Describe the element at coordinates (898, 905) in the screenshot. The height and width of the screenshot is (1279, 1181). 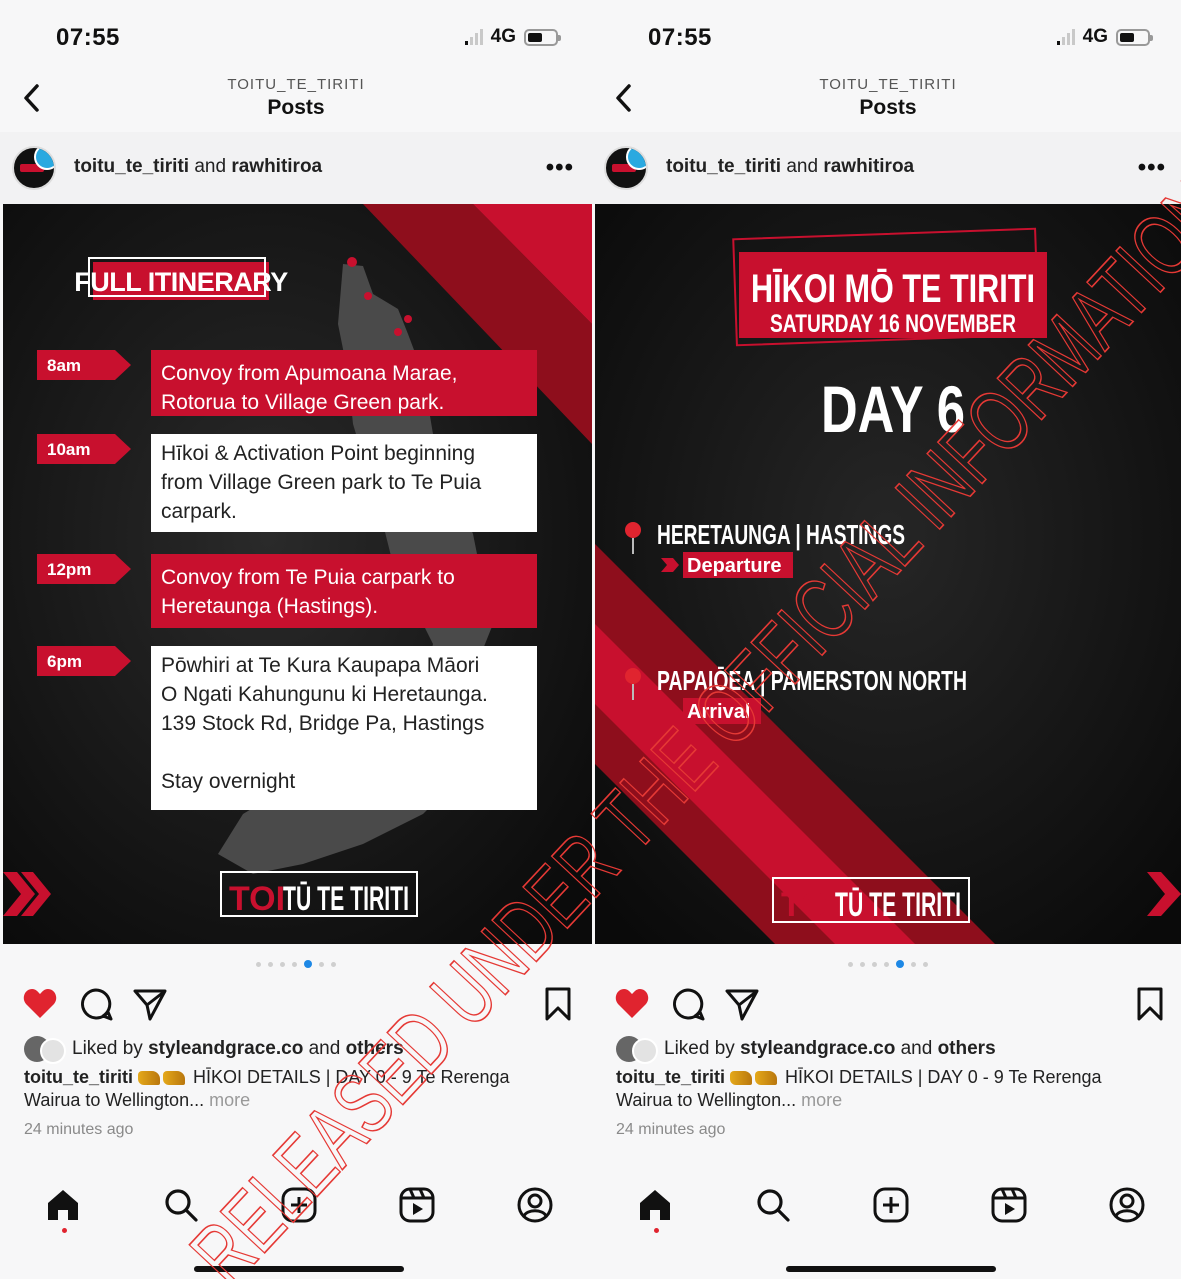
I see `logo-text-white: TŪ TE TIRITI` at that location.